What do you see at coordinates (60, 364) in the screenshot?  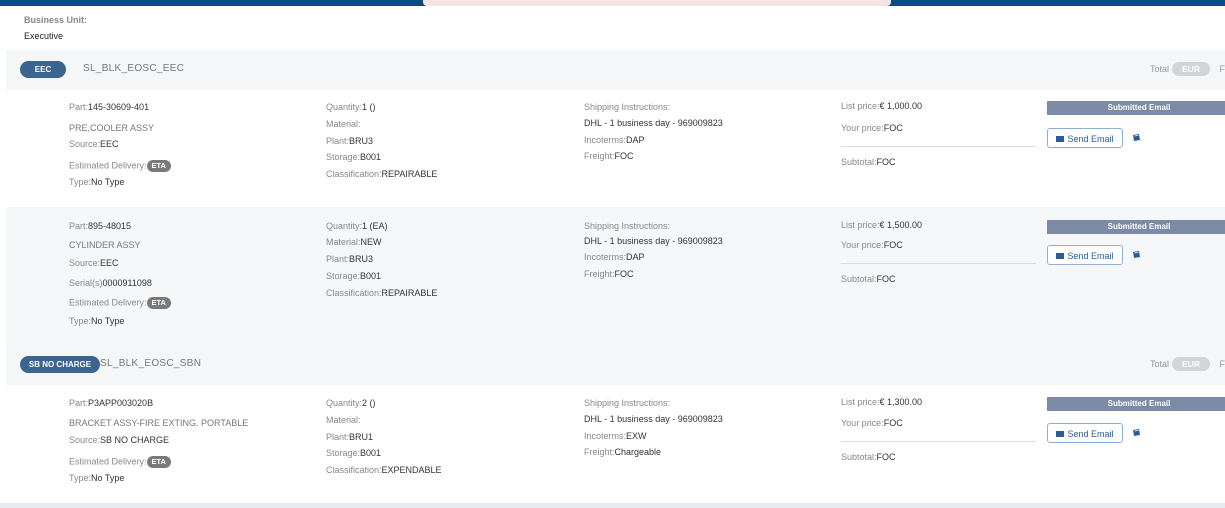 I see `group-pill: SB NO CHARGE` at bounding box center [60, 364].